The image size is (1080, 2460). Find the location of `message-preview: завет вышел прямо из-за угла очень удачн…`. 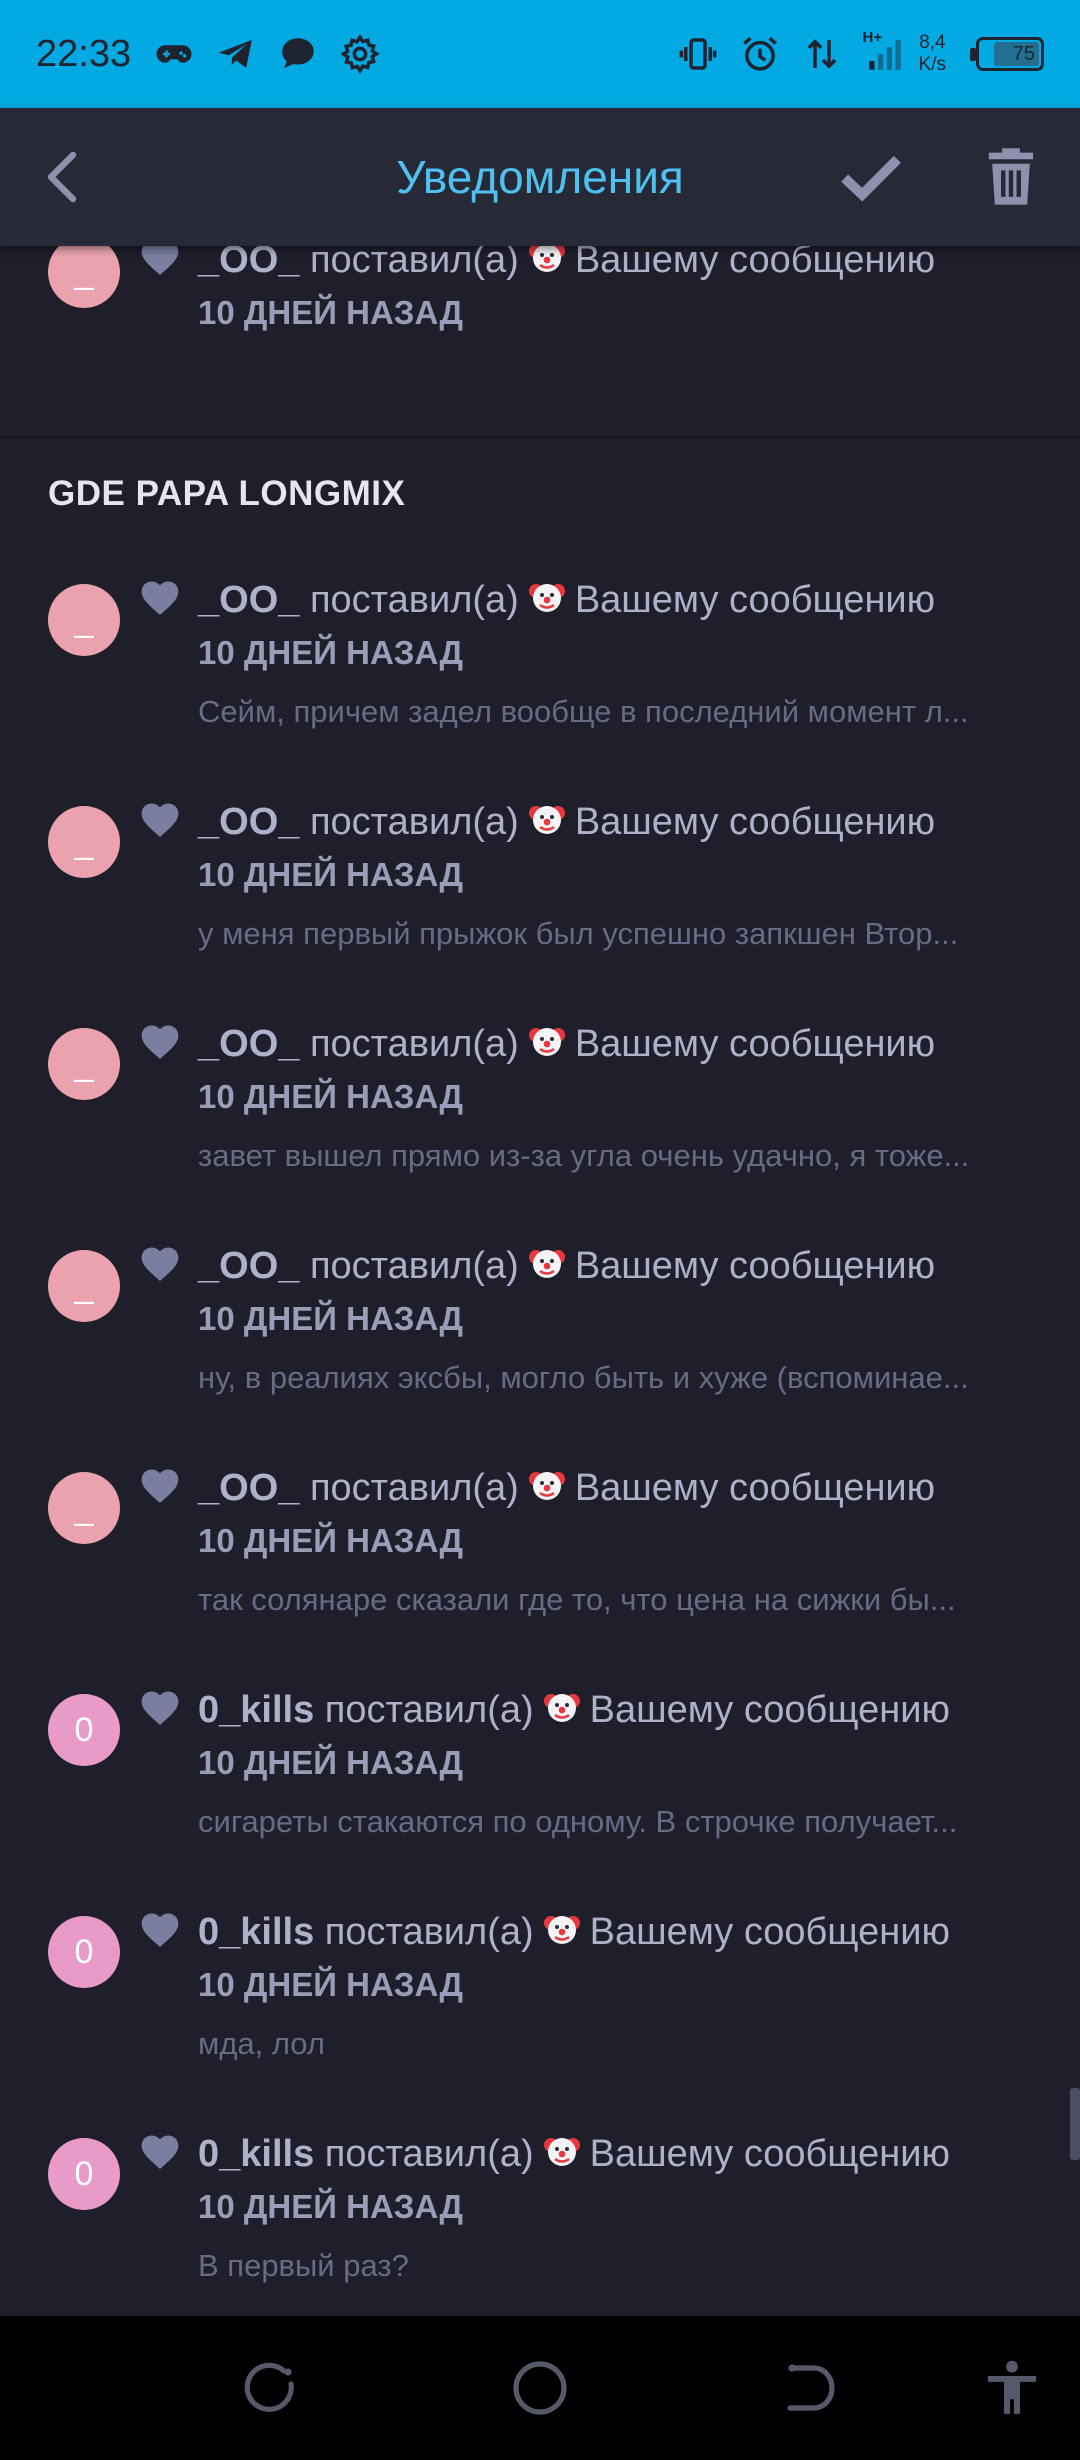

message-preview: завет вышел прямо из-за угла очень удачн… is located at coordinates (613, 1156).